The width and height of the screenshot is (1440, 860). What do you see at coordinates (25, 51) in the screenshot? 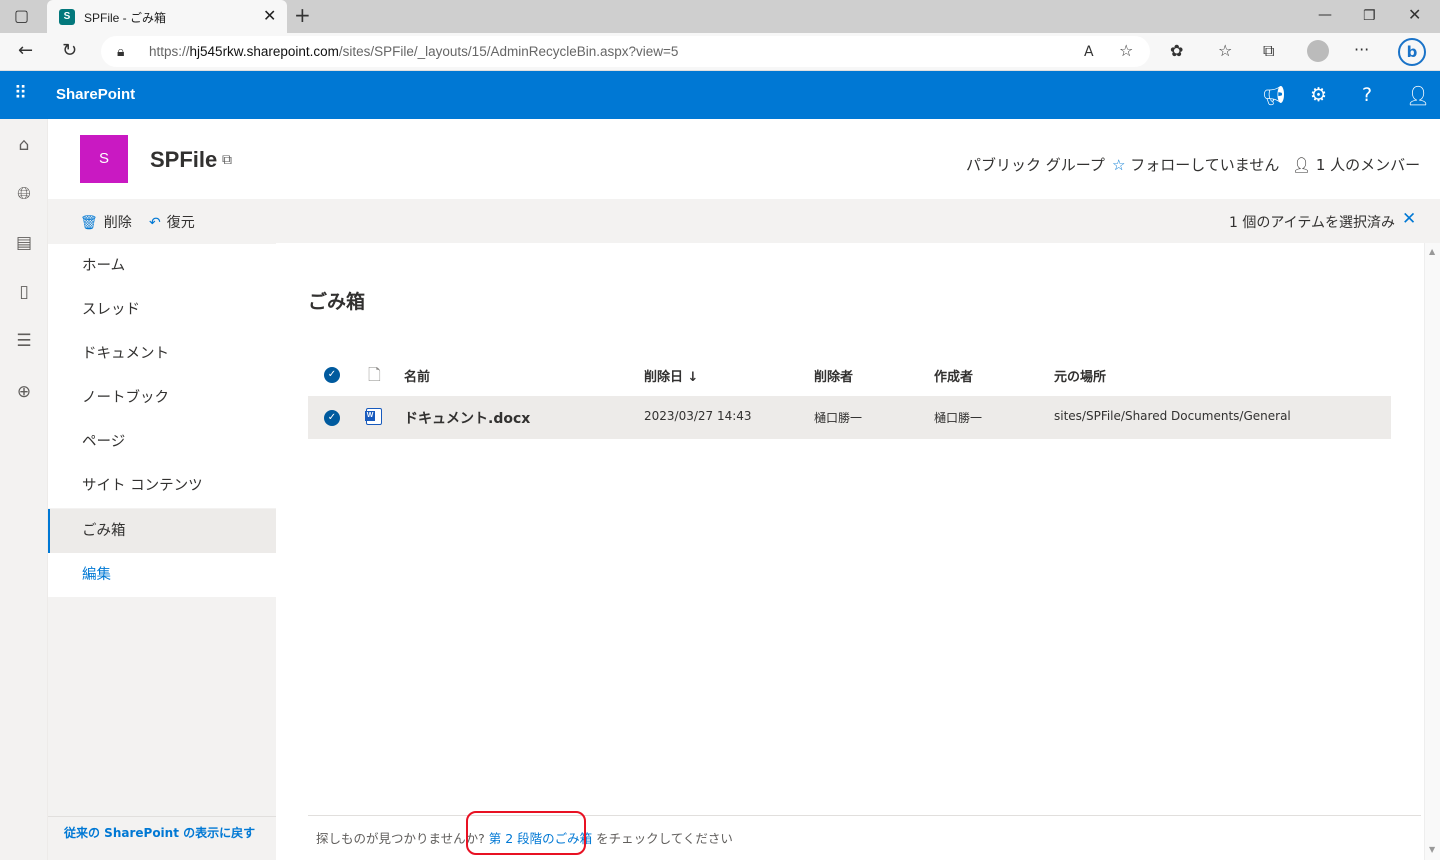
I see `back-icon: ←` at bounding box center [25, 51].